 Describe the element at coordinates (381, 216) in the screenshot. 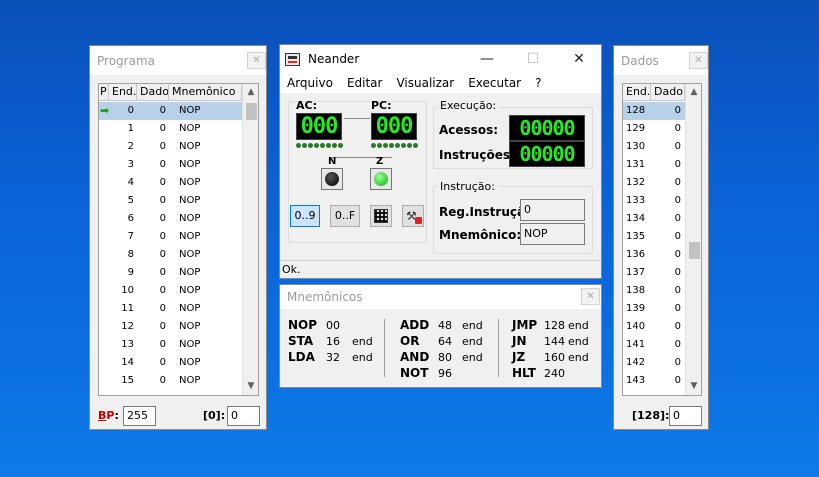

I see `memory-map-button` at that location.